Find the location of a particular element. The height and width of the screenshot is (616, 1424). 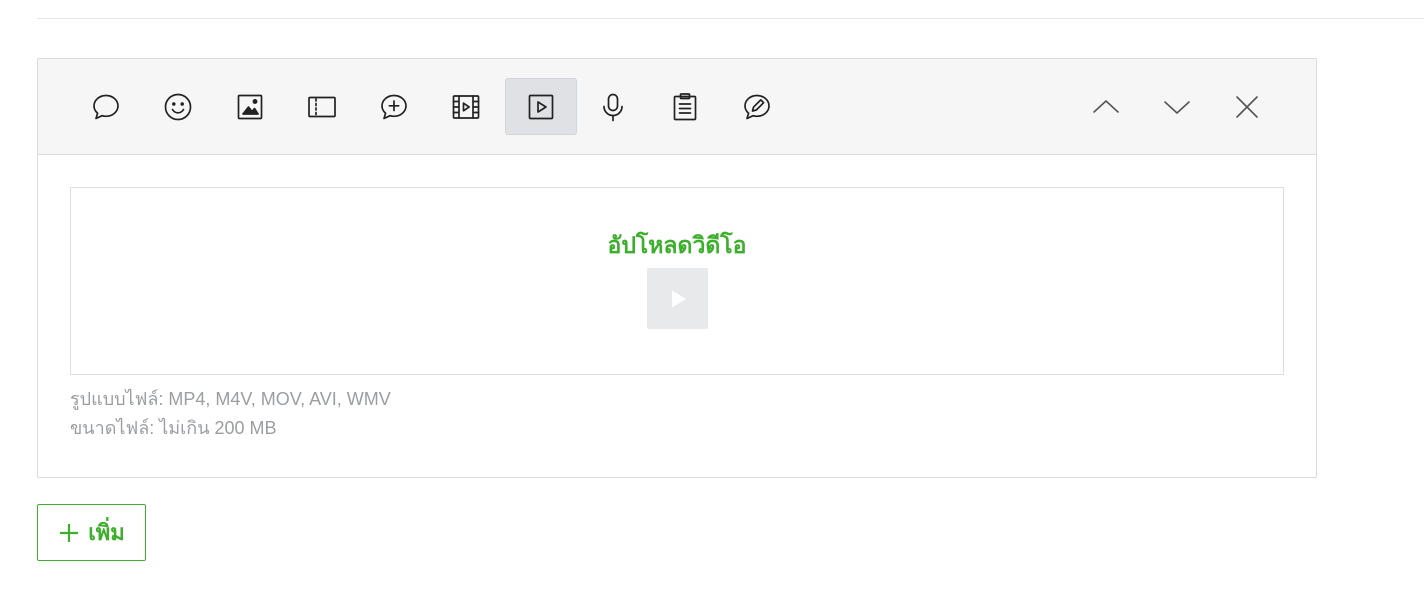

tool-sticker-button is located at coordinates (178, 106).